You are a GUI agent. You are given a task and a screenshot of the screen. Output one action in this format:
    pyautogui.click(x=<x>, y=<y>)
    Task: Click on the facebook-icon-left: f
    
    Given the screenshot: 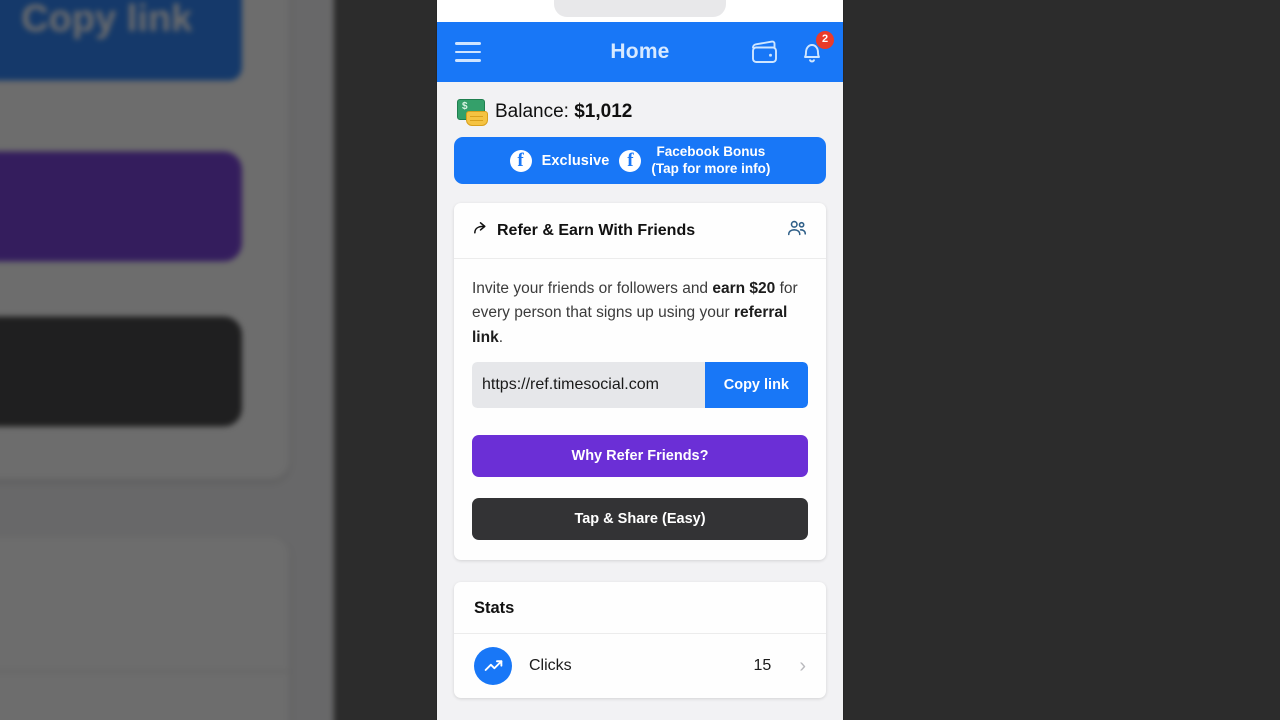 What is the action you would take?
    pyautogui.click(x=520, y=160)
    